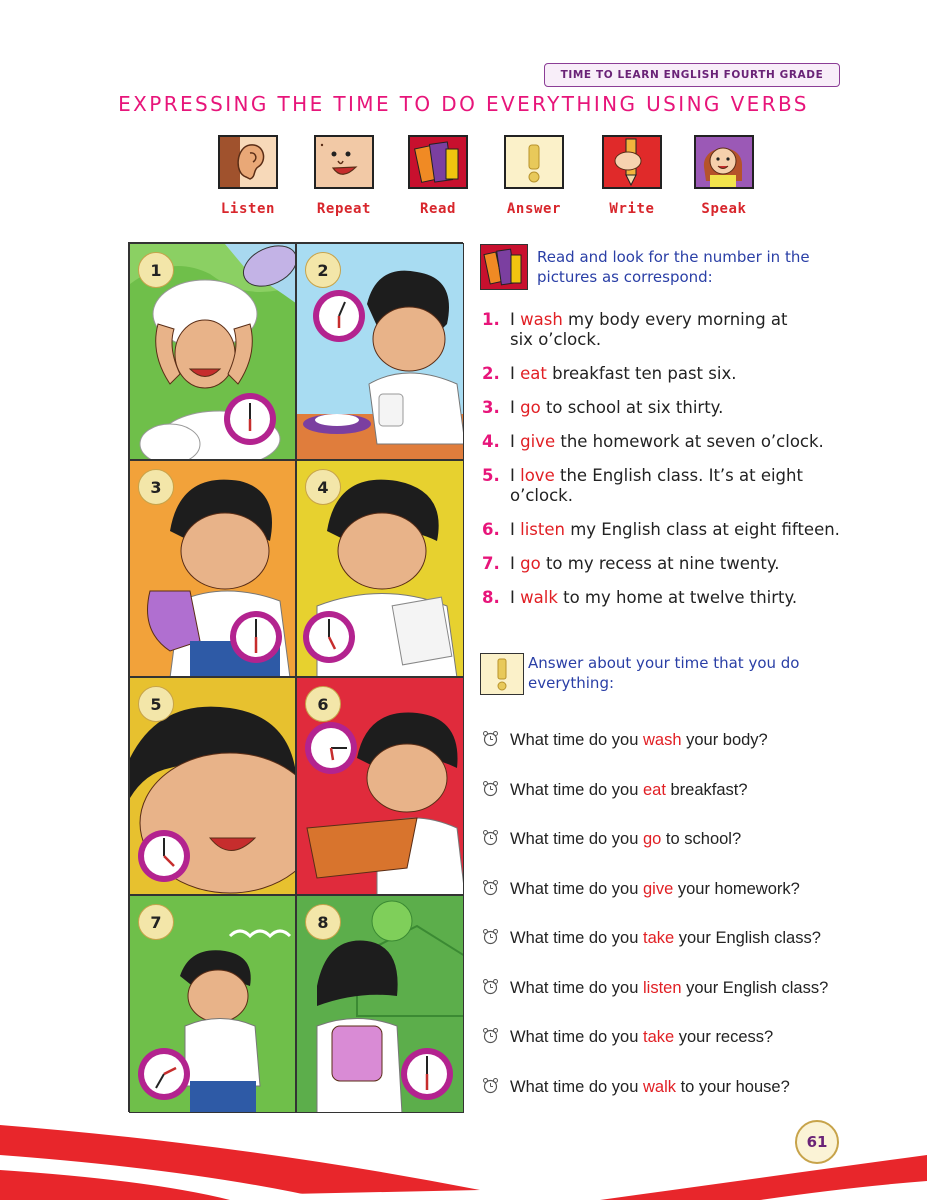 The image size is (927, 1200). Describe the element at coordinates (695, 851) in the screenshot. I see `question-item: What time do you go to school?` at that location.